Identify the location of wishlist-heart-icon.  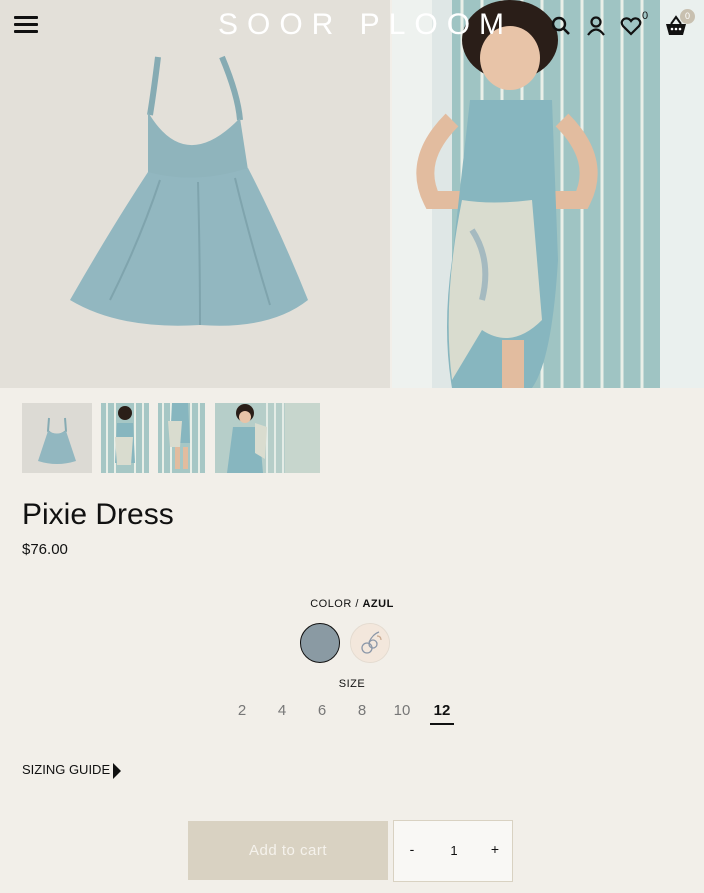
(631, 26).